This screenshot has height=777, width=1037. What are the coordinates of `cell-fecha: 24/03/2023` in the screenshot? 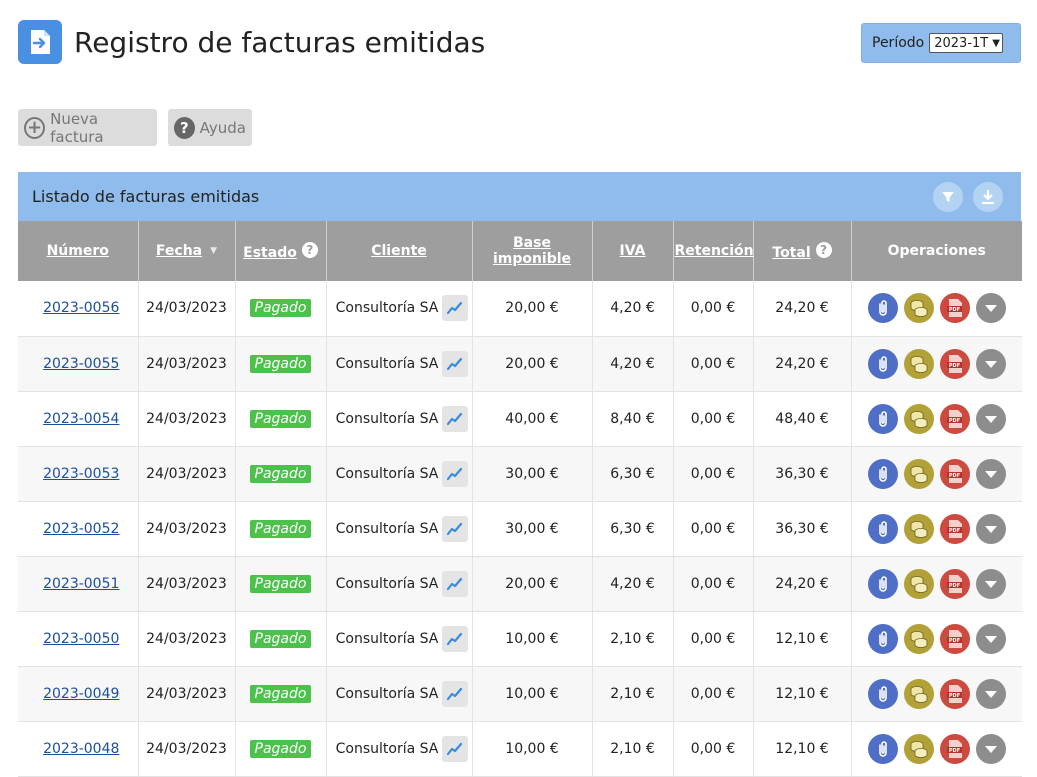 It's located at (187, 474).